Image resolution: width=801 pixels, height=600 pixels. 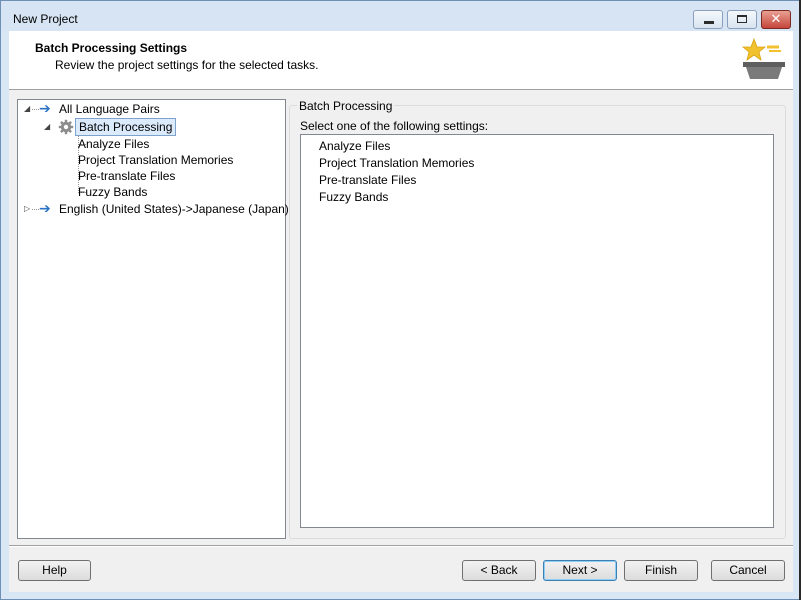 I want to click on maximize-button, so click(x=742, y=19).